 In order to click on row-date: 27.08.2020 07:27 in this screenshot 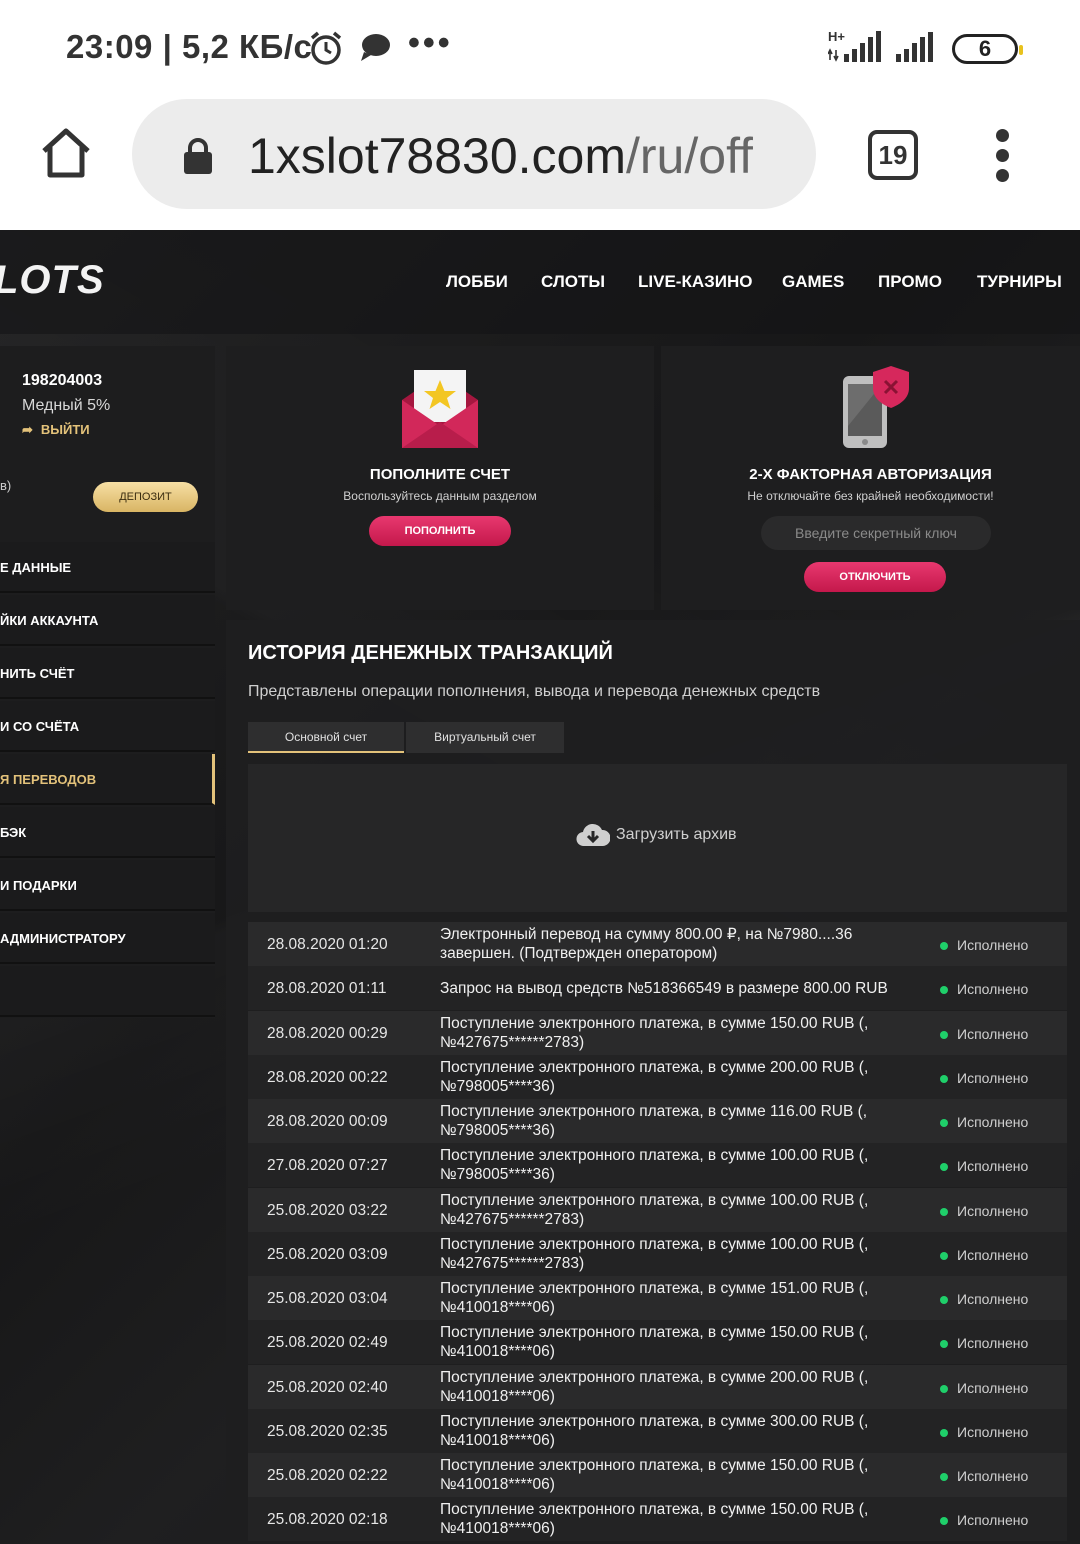, I will do `click(327, 1166)`.